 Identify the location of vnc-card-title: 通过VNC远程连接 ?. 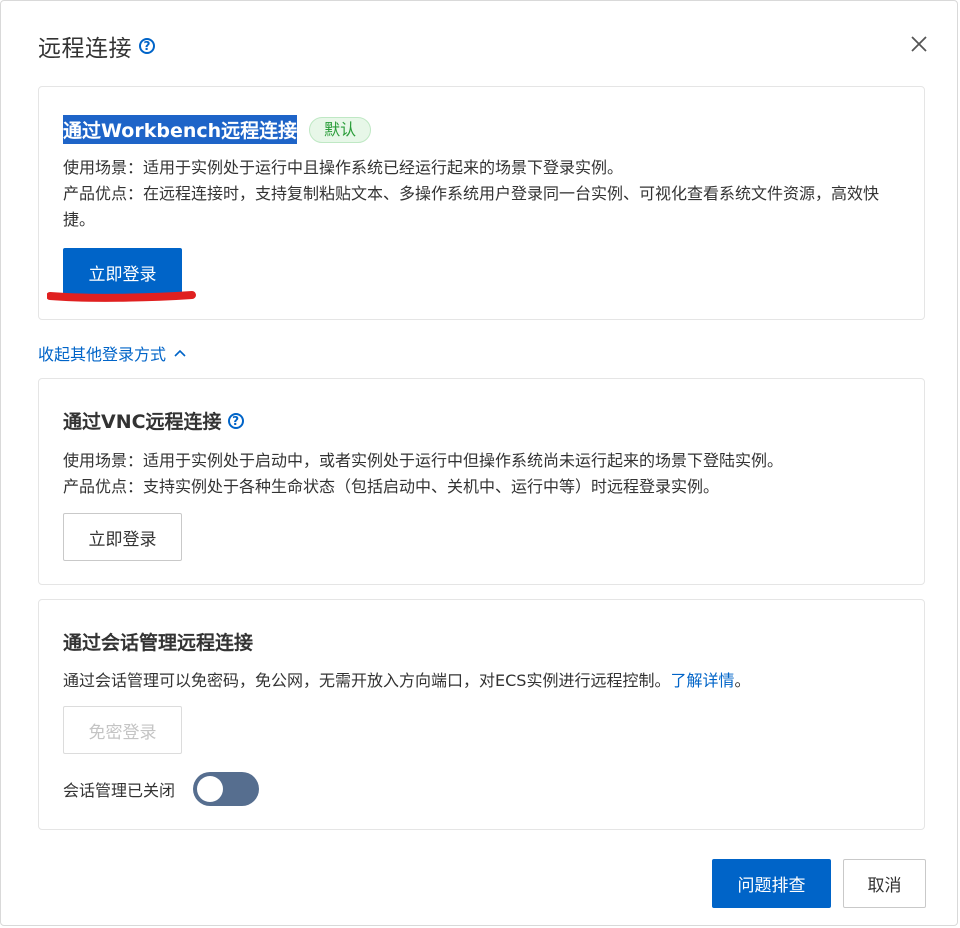
(153, 420).